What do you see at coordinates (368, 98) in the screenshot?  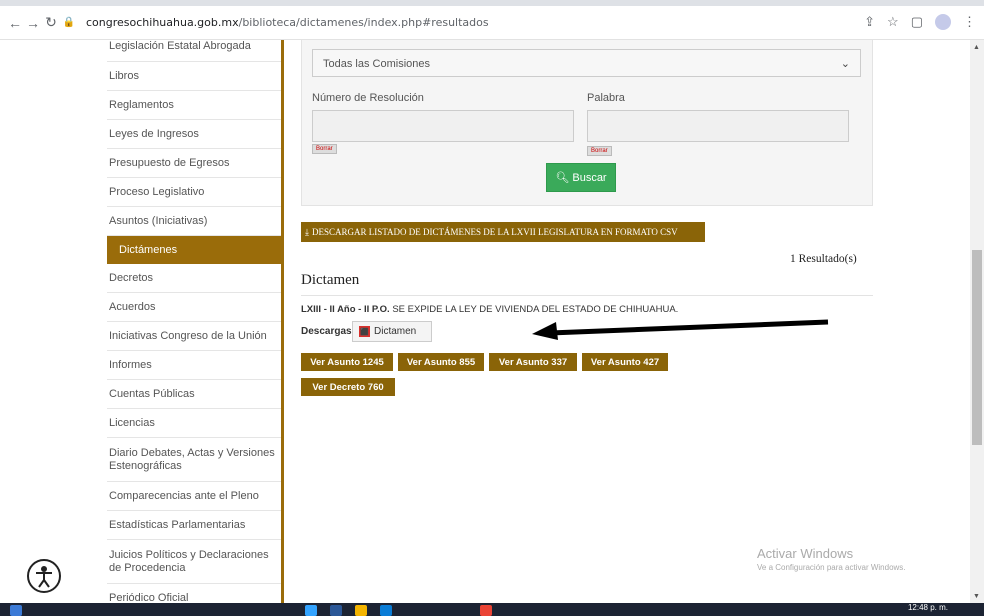 I see `resolucion-label: Número de Resolución` at bounding box center [368, 98].